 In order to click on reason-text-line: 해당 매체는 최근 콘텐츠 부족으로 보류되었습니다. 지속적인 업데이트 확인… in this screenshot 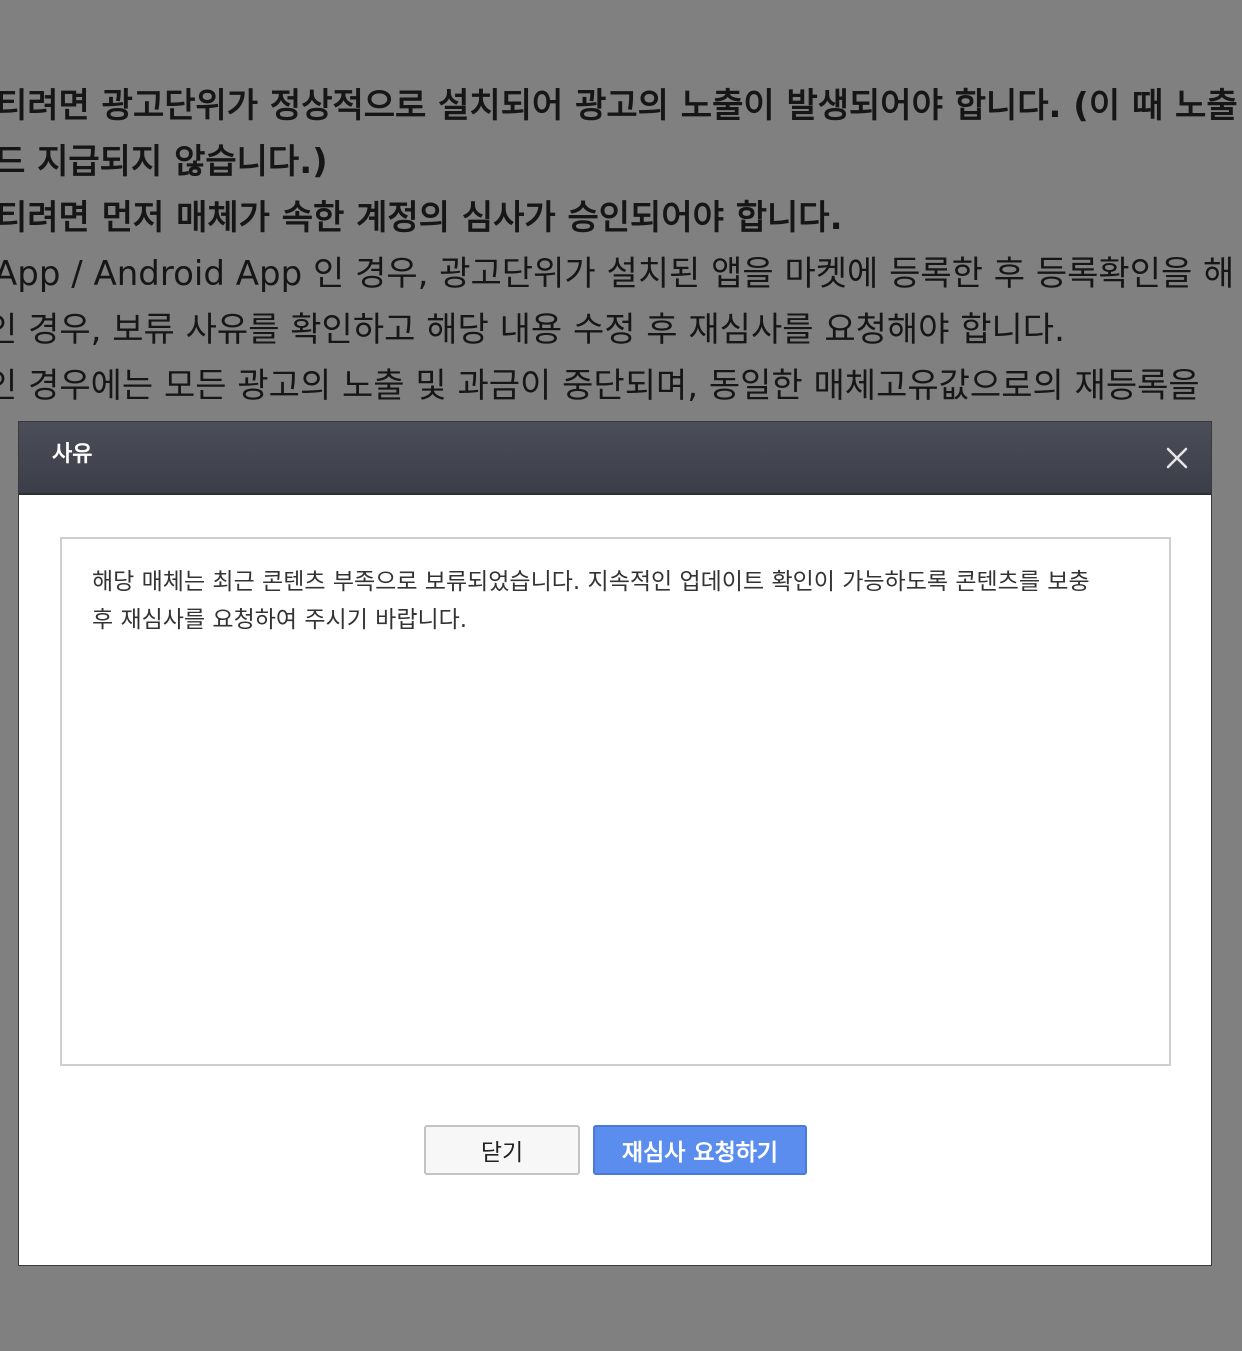, I will do `click(591, 582)`.